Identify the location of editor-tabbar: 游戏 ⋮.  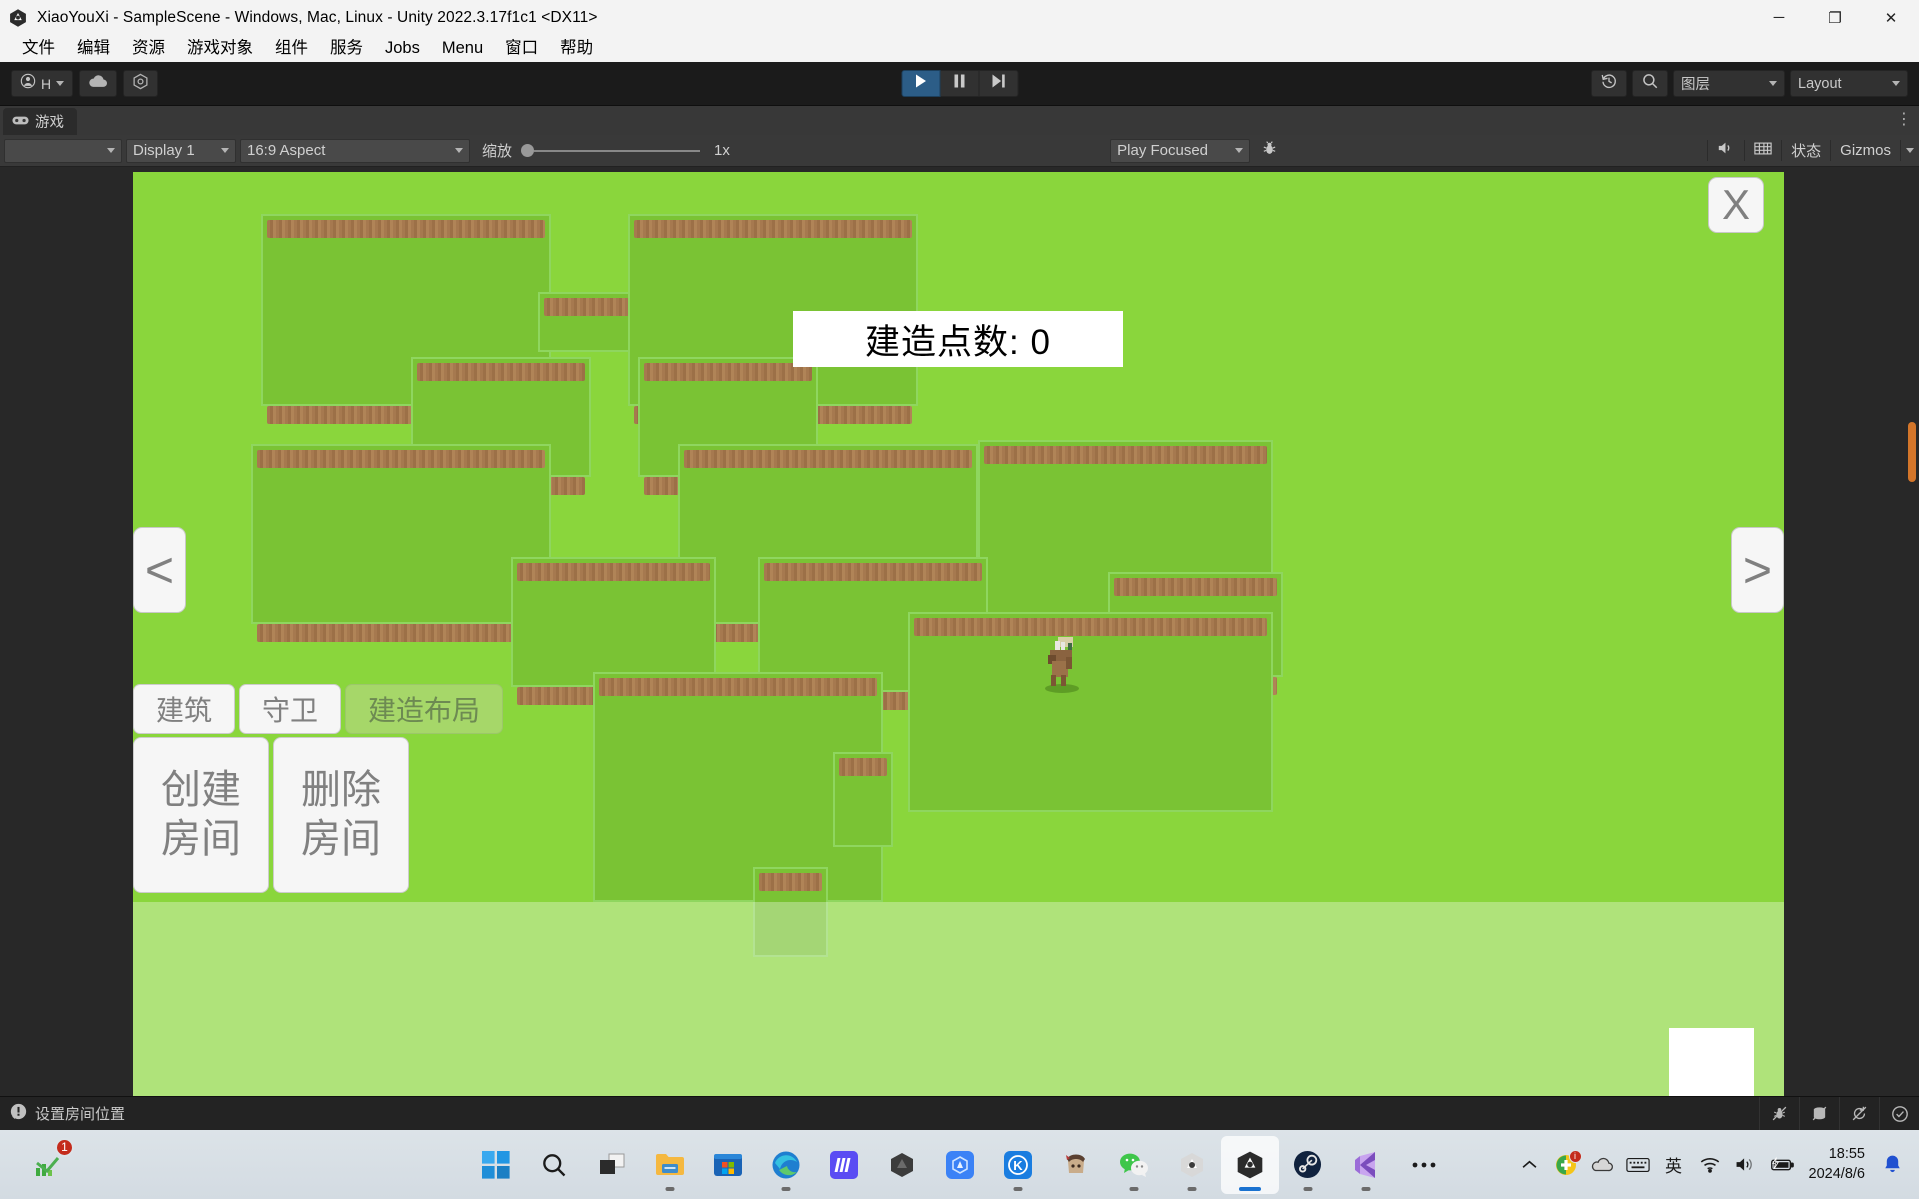
(959, 120).